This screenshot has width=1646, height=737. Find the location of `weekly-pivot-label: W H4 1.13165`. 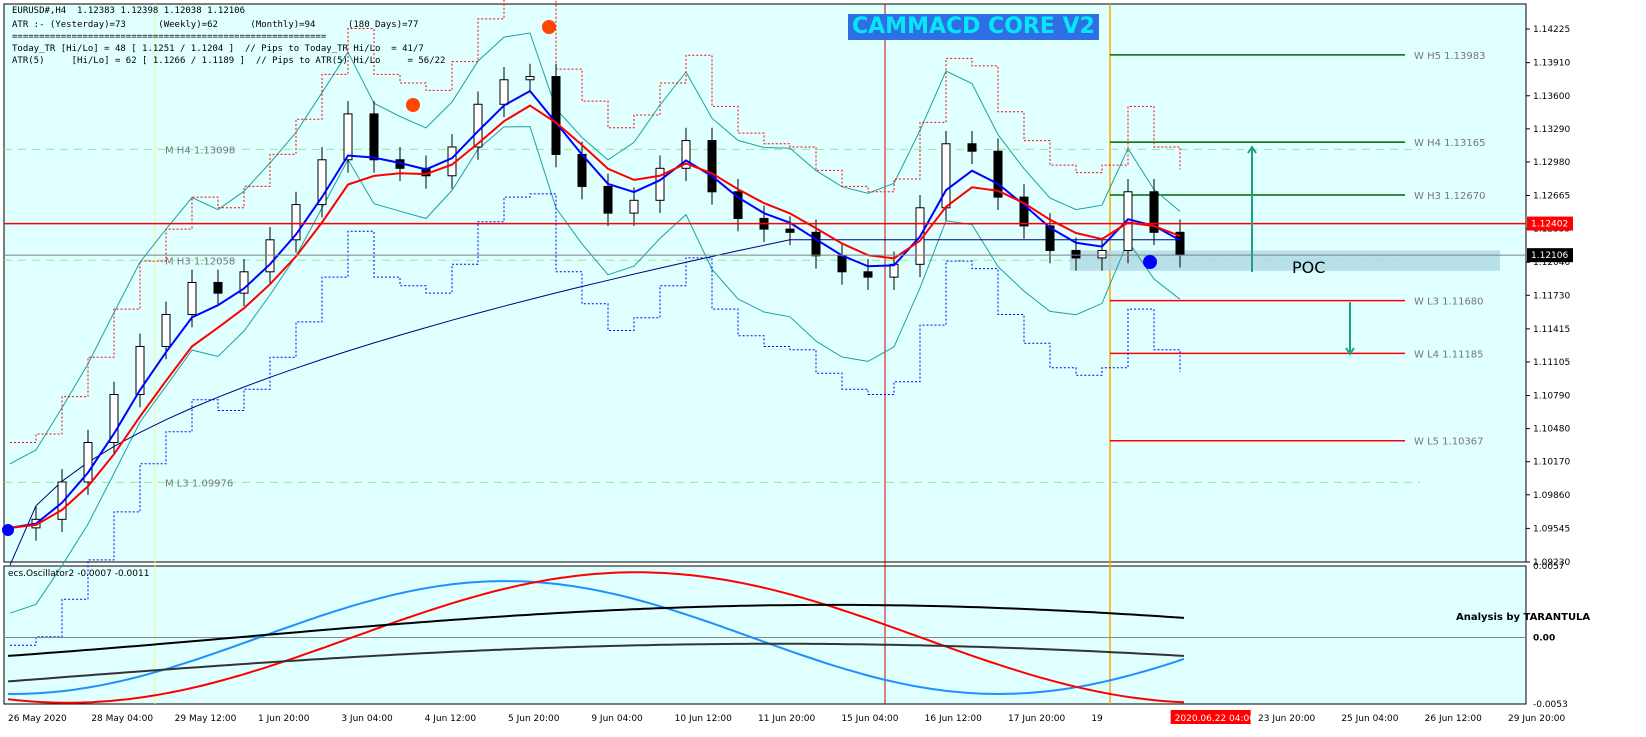

weekly-pivot-label: W H4 1.13165 is located at coordinates (1449, 143).